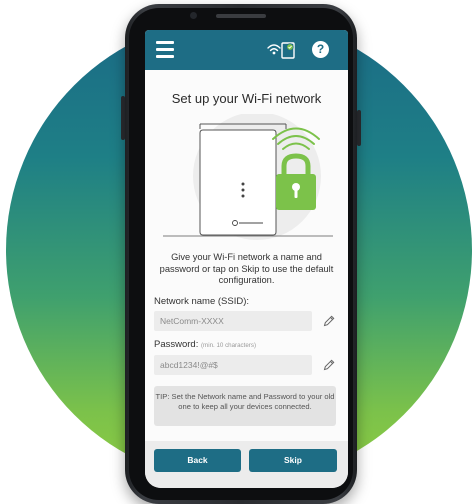 Image resolution: width=475 pixels, height=504 pixels. What do you see at coordinates (197, 460) in the screenshot?
I see `back-button: Back` at bounding box center [197, 460].